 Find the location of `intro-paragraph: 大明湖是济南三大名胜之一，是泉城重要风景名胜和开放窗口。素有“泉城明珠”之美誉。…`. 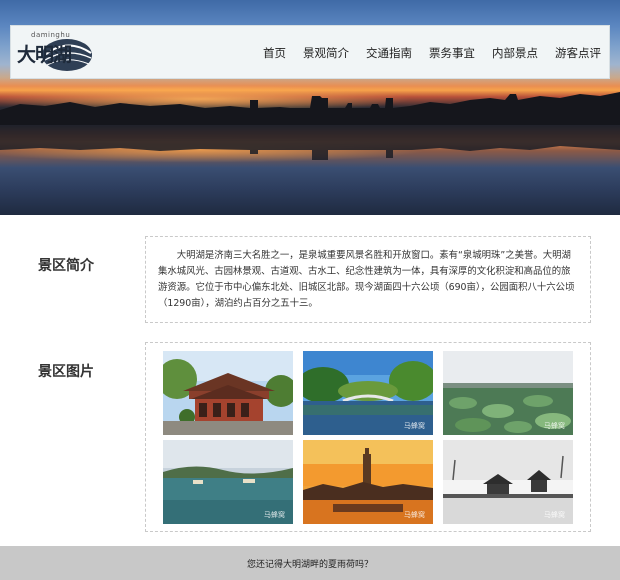

intro-paragraph: 大明湖是济南三大名胜之一，是泉城重要风景名胜和开放窗口。素有“泉城明珠”之美誉。… is located at coordinates (366, 279).